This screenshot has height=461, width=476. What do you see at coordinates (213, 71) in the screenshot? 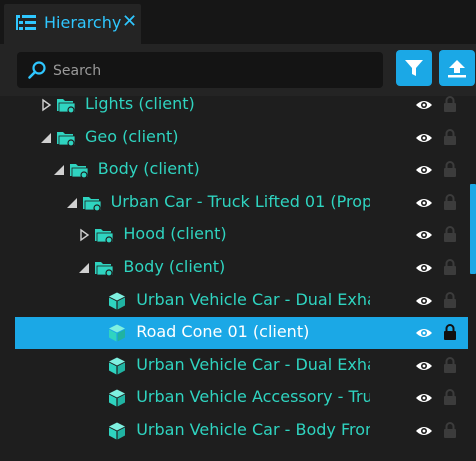
I see `search-input` at bounding box center [213, 71].